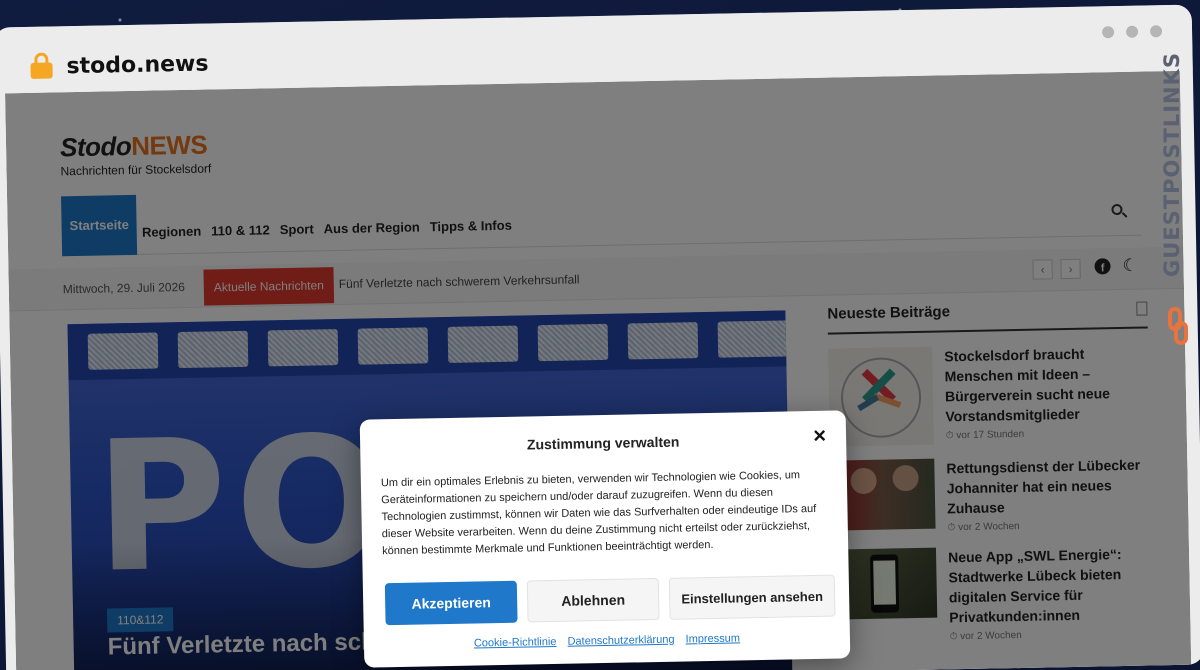 The height and width of the screenshot is (670, 1200). Describe the element at coordinates (819, 436) in the screenshot. I see `close-icon: ×` at that location.